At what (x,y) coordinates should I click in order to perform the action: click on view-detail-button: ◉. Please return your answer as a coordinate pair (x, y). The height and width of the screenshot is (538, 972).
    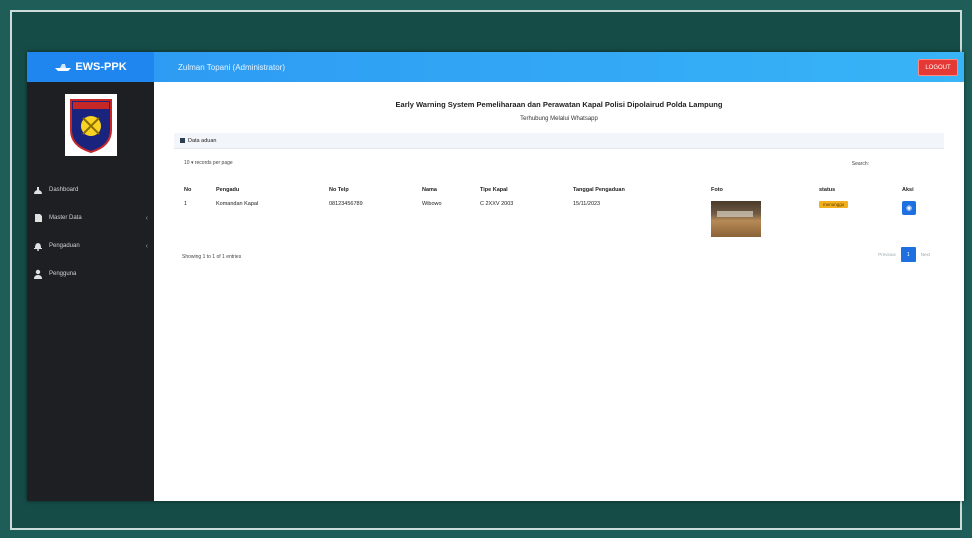
    Looking at the image, I should click on (909, 208).